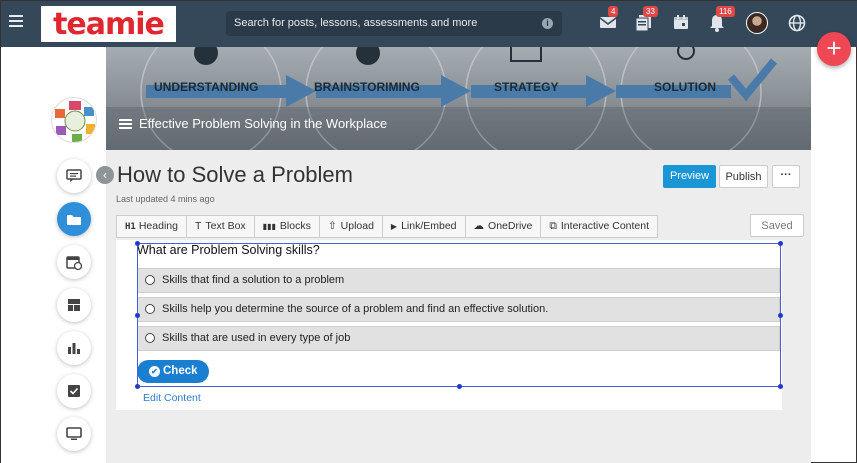  What do you see at coordinates (725, 11) in the screenshot?
I see `notifications-badge: 116` at bounding box center [725, 11].